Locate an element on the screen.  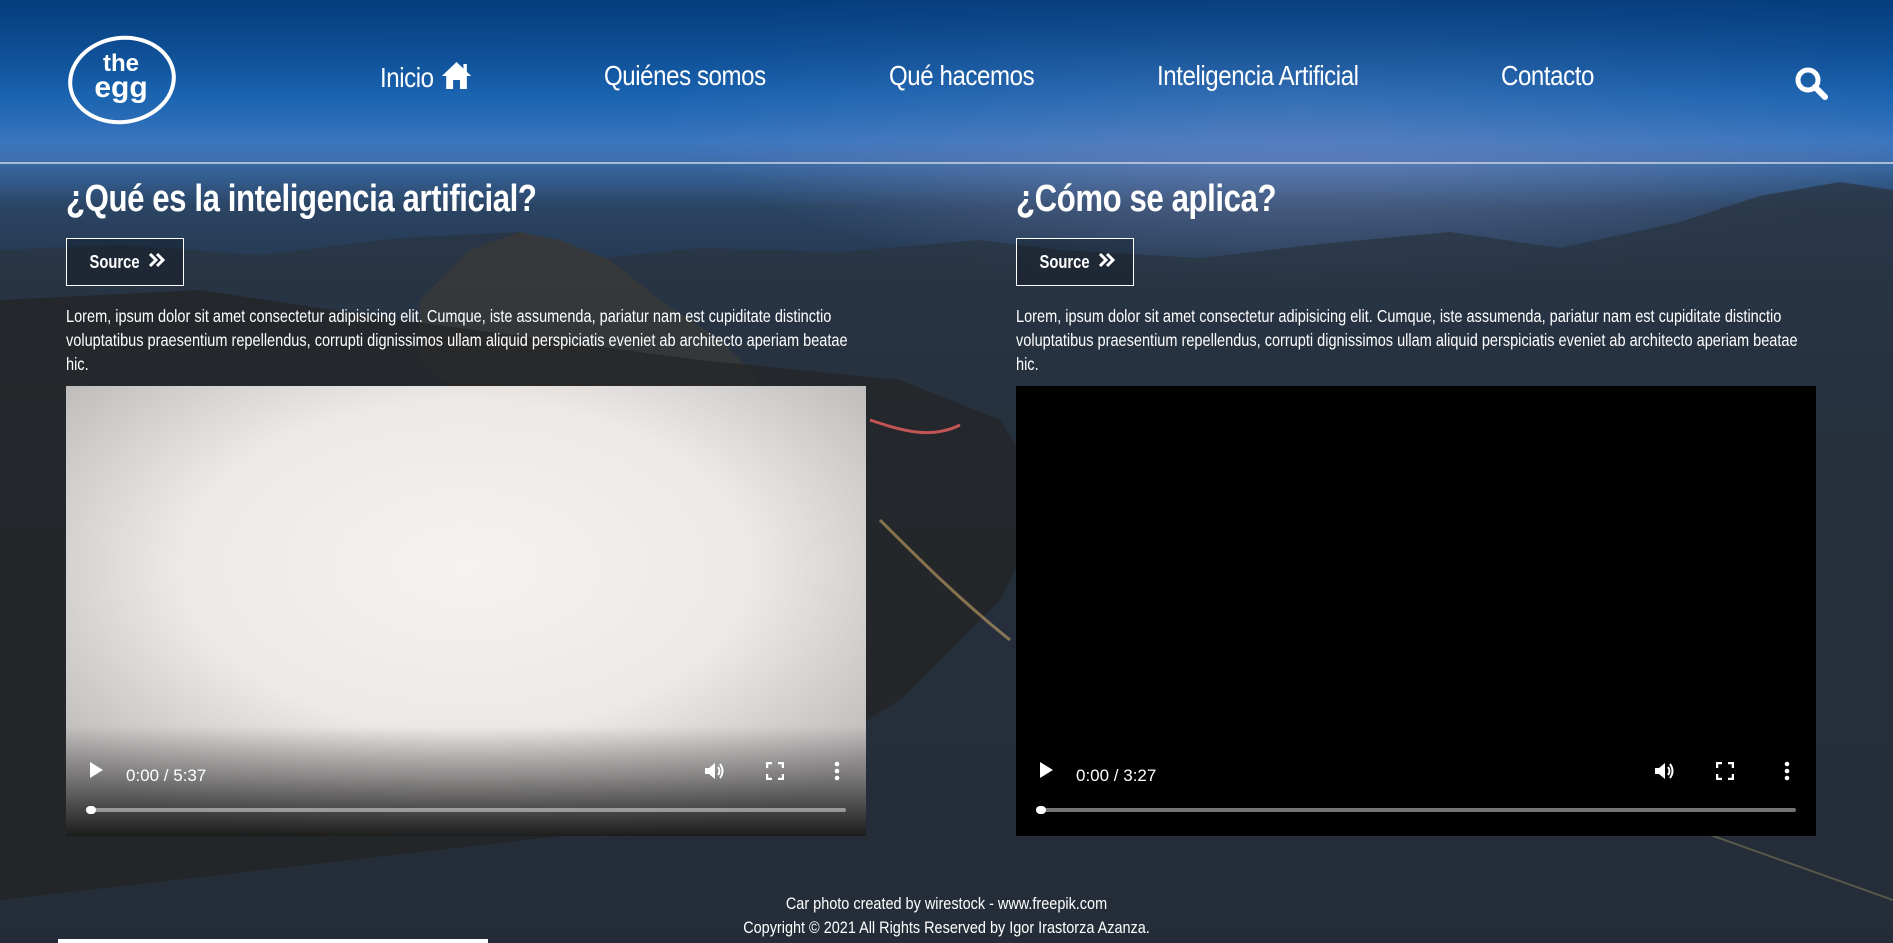
bottom-accent-bar is located at coordinates (273, 941).